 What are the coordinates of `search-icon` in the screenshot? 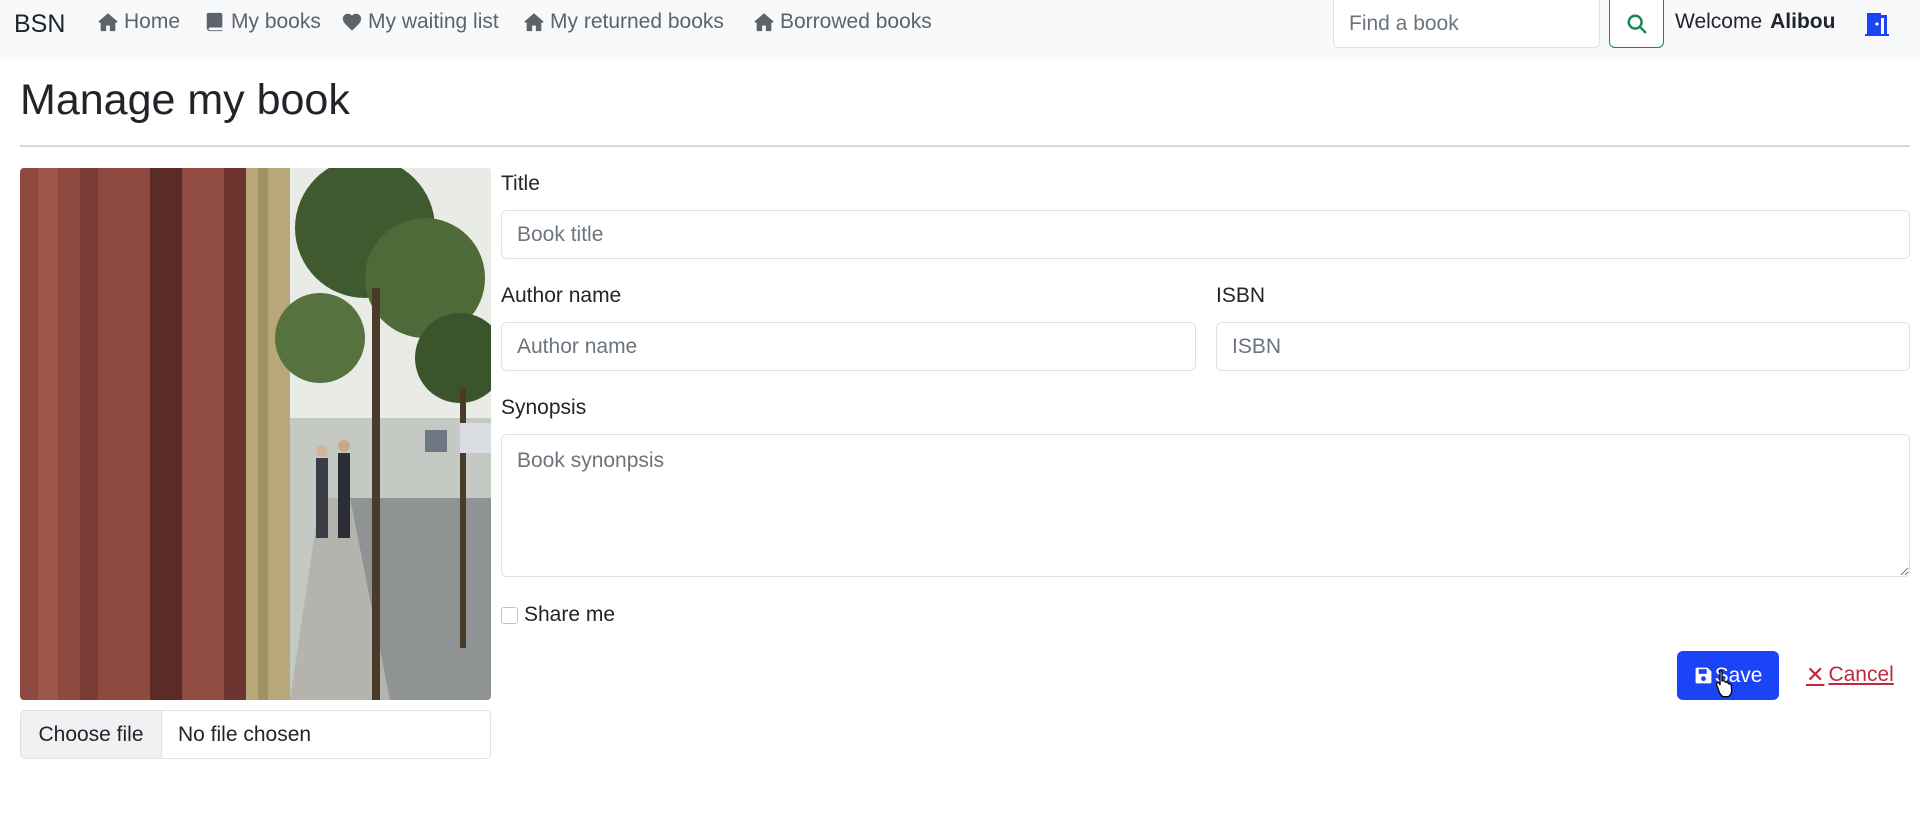 It's located at (1636, 23).